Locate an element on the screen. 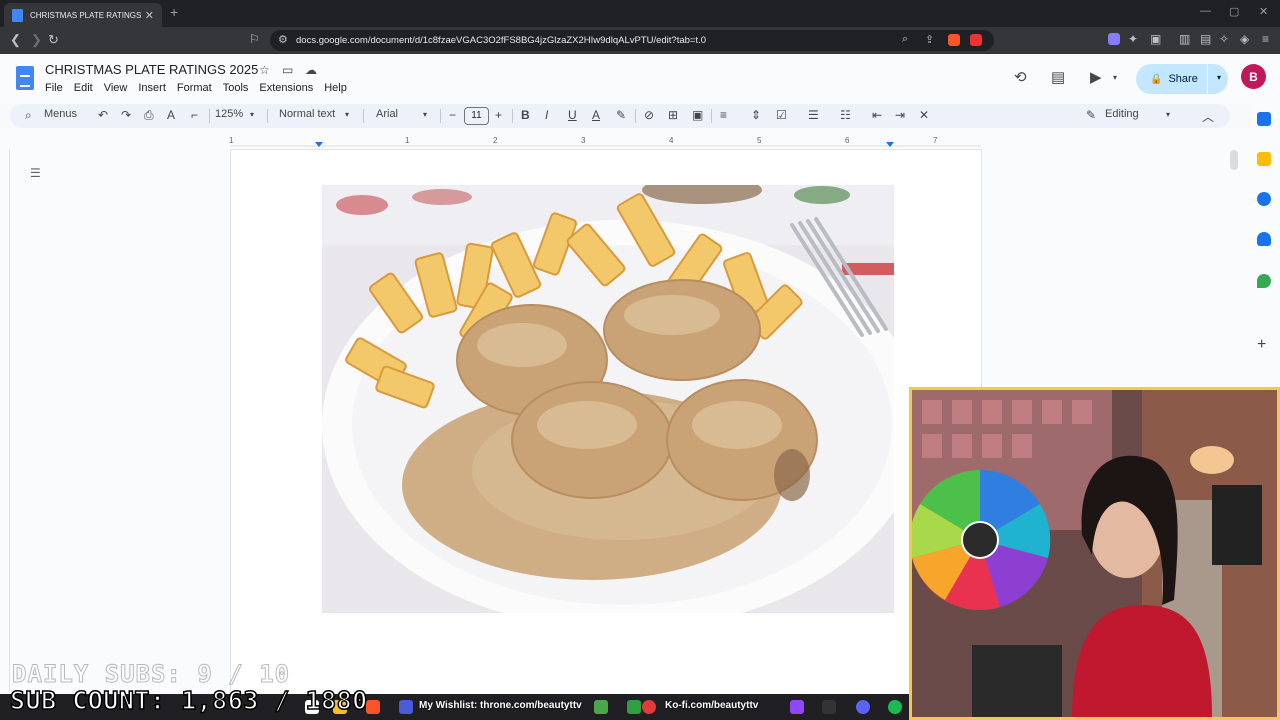  editing-mode-select: Editing is located at coordinates (1122, 114).